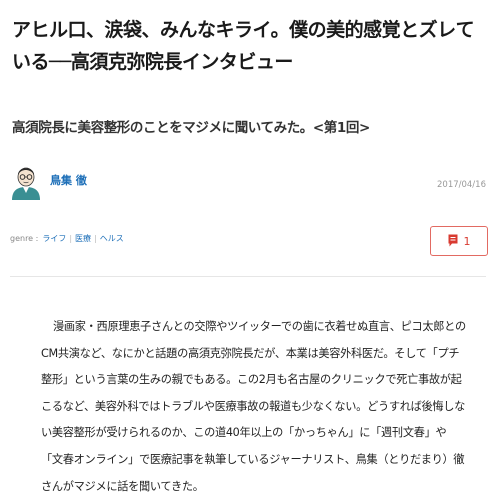  I want to click on genre-label: genre :, so click(24, 238).